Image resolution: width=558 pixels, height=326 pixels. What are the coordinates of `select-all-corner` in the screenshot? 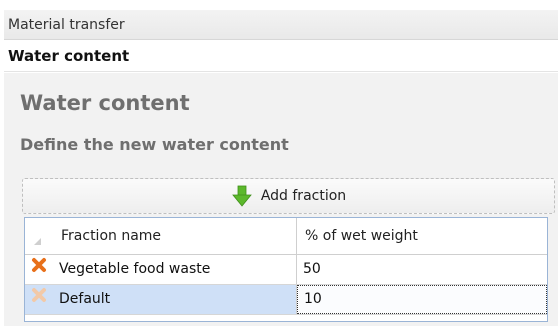 It's located at (39, 236).